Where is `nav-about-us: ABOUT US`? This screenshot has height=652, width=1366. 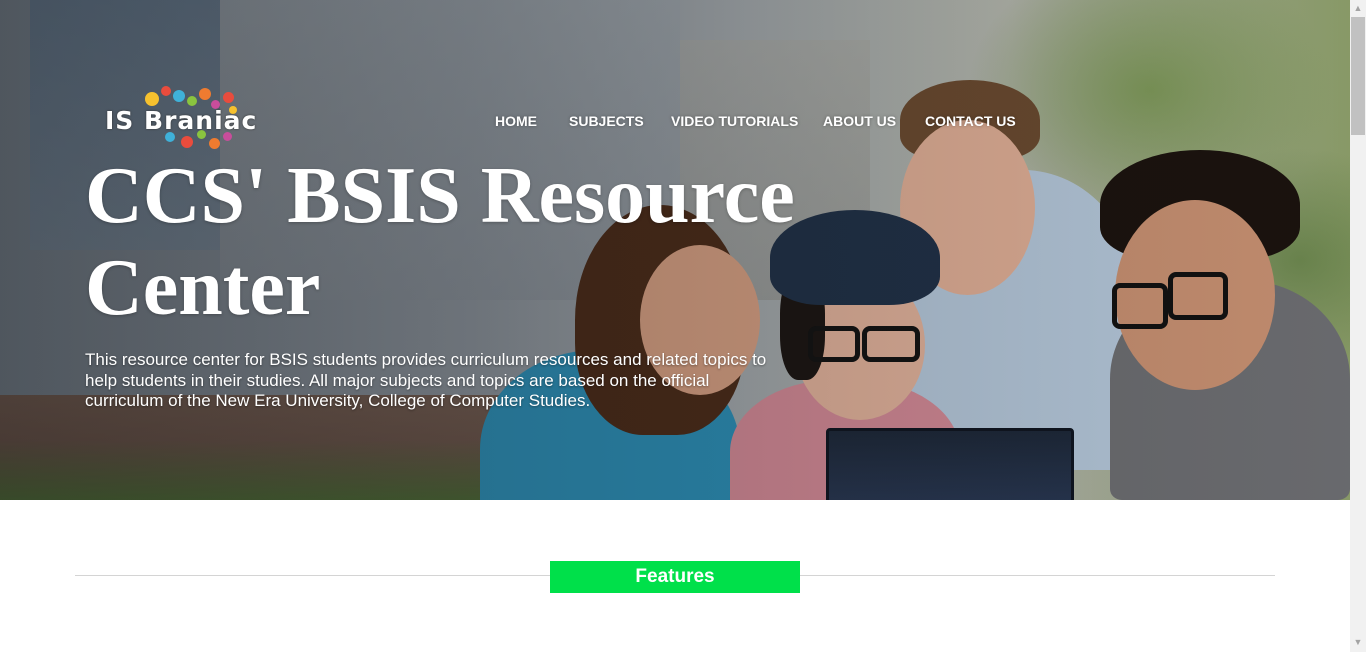
nav-about-us: ABOUT US is located at coordinates (859, 121).